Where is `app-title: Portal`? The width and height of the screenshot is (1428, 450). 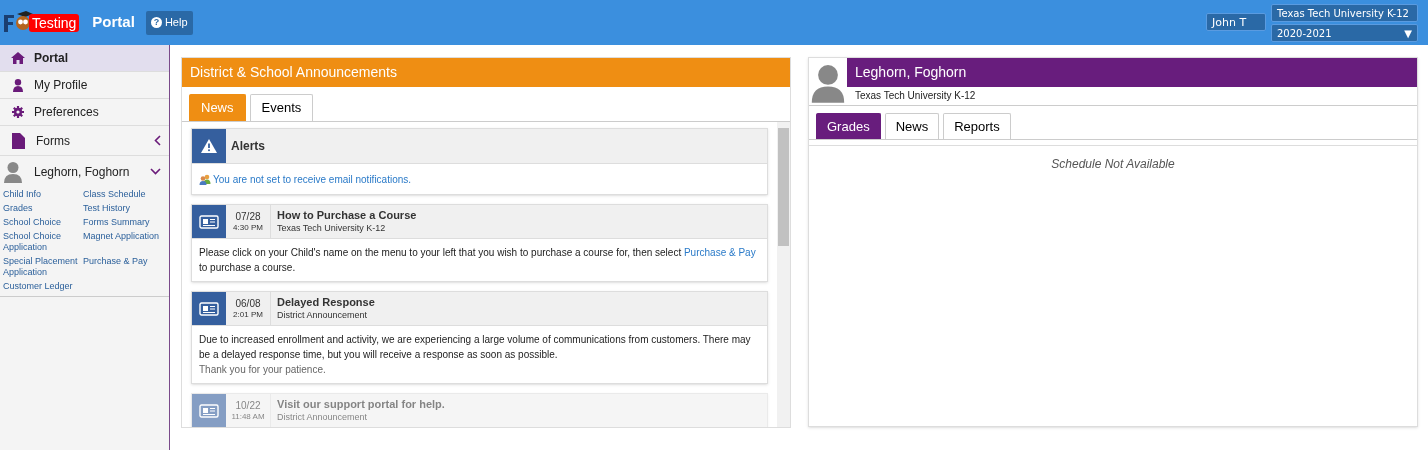
app-title: Portal is located at coordinates (113, 22).